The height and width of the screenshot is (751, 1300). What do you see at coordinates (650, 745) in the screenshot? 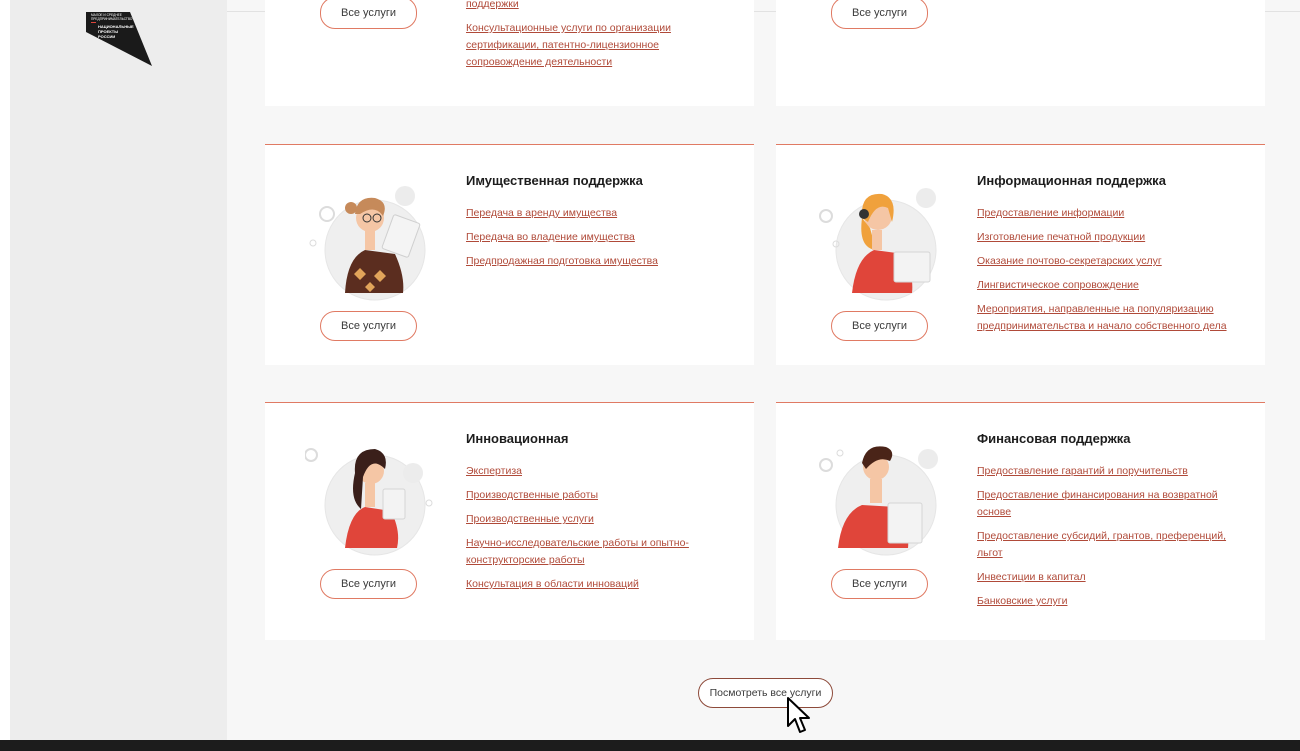
I see `footer` at bounding box center [650, 745].